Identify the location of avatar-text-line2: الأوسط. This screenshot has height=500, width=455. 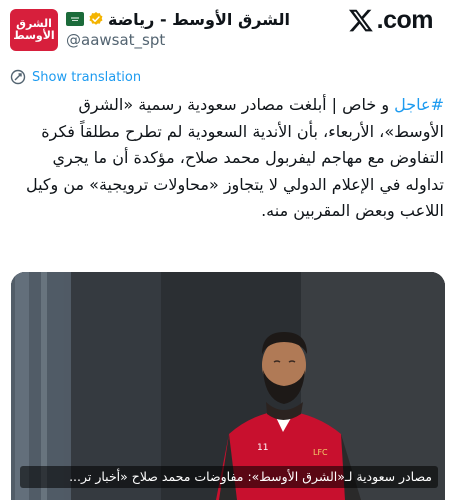
(34, 35).